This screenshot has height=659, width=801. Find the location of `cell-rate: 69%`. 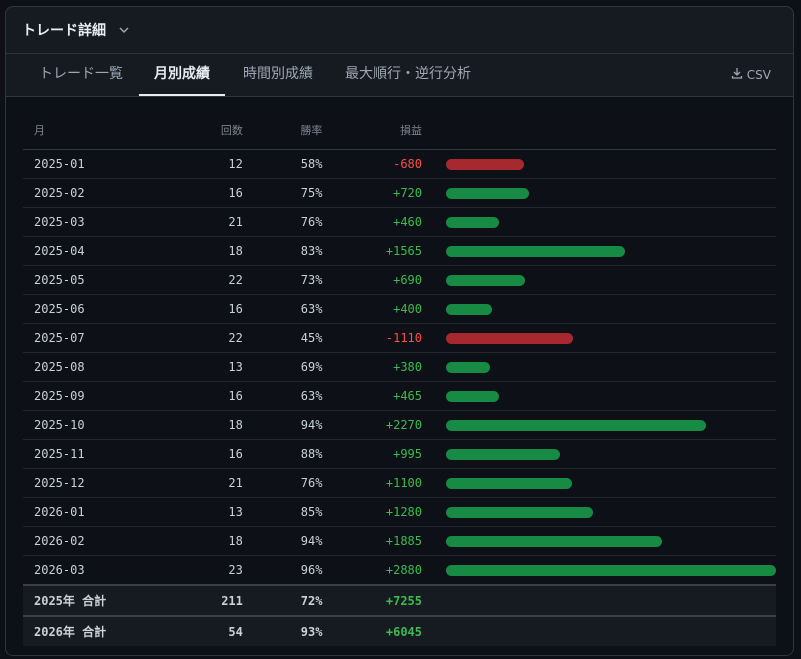

cell-rate: 69% is located at coordinates (282, 367).